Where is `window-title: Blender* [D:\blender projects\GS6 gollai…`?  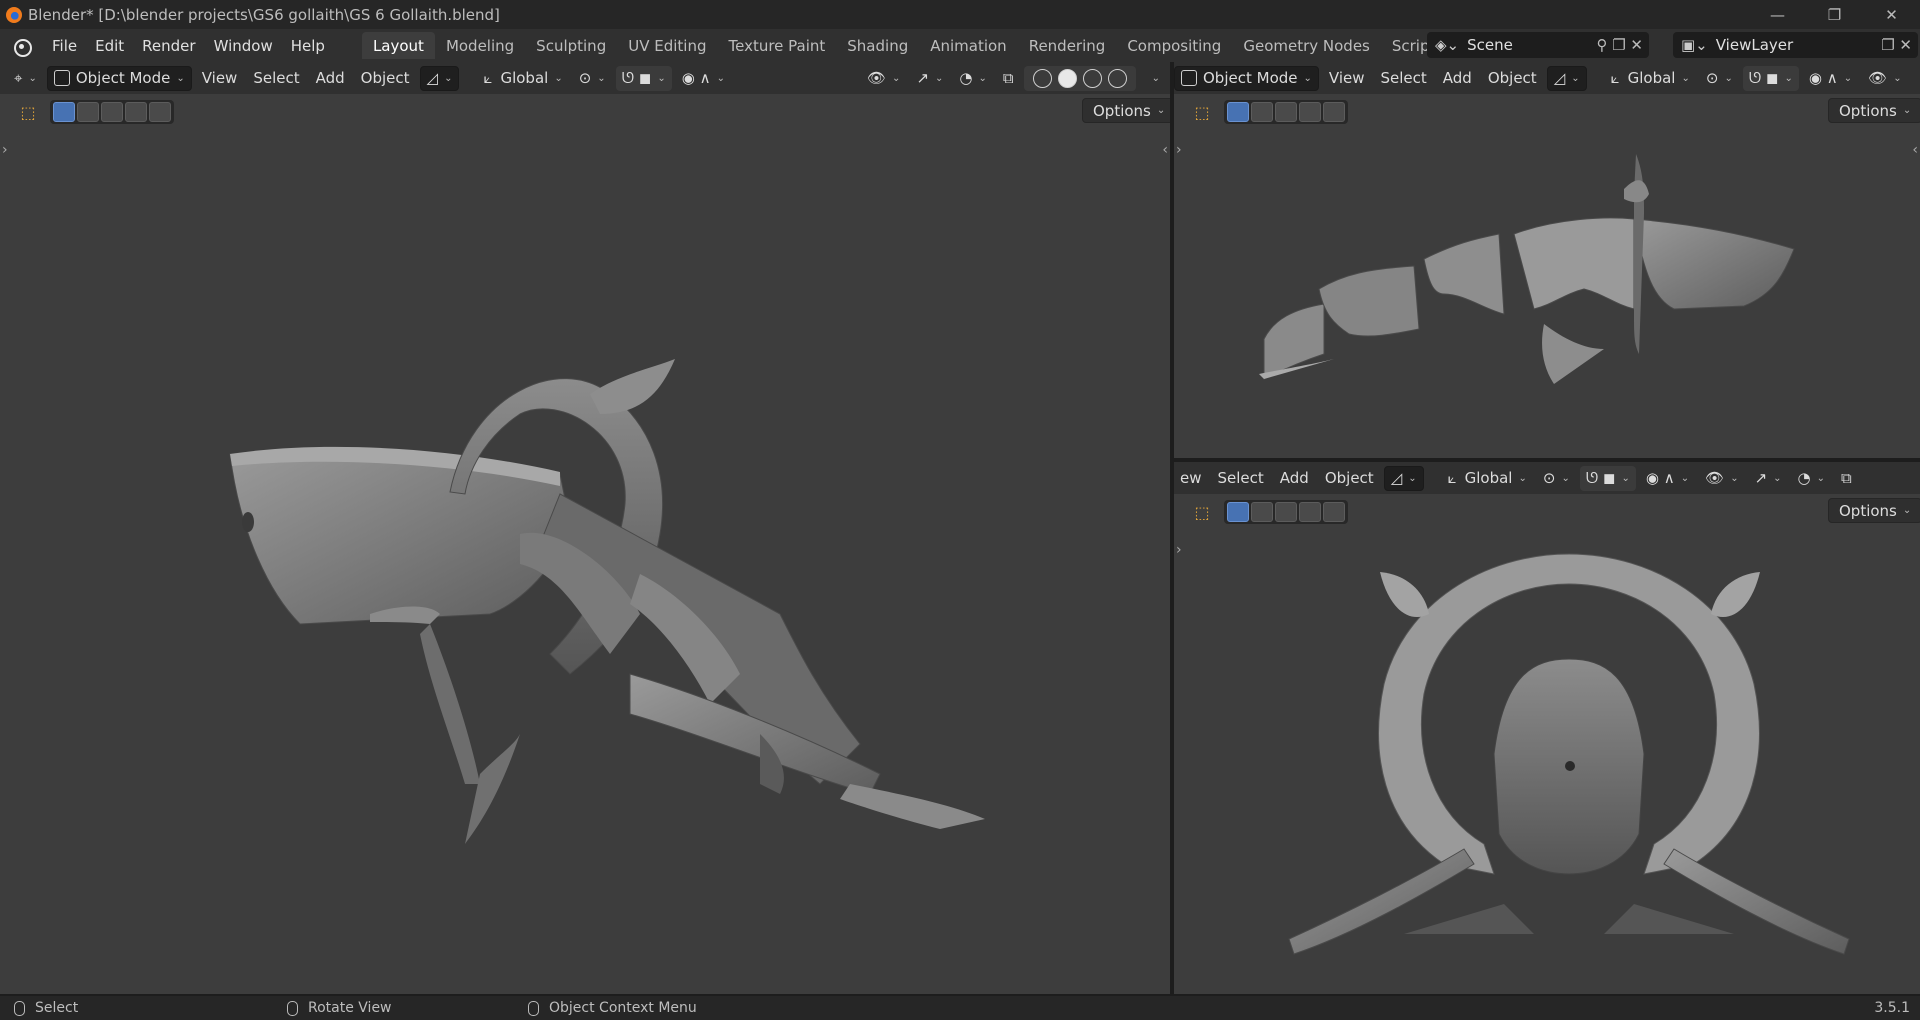 window-title: Blender* [D:\blender projects\GS6 gollai… is located at coordinates (264, 14).